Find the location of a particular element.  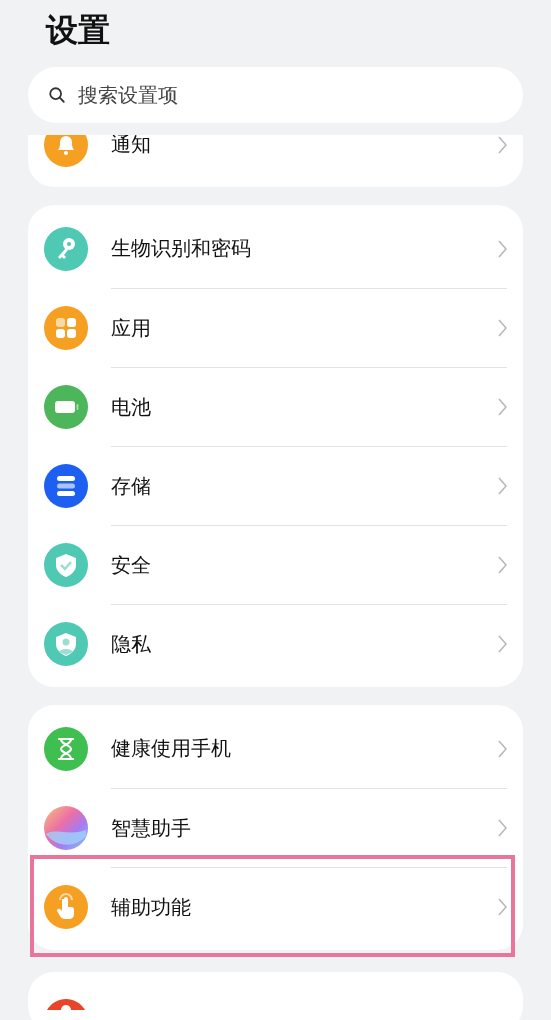

grid-icon is located at coordinates (66, 327).